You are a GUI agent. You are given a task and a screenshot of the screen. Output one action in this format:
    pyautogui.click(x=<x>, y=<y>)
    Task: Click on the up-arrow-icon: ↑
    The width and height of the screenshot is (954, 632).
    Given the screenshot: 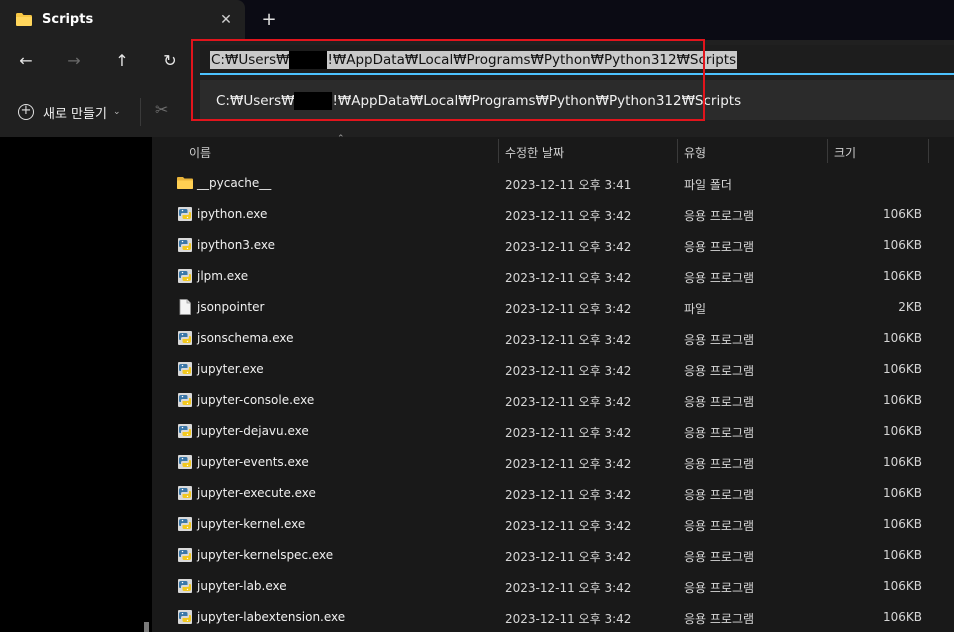 What is the action you would take?
    pyautogui.click(x=122, y=61)
    